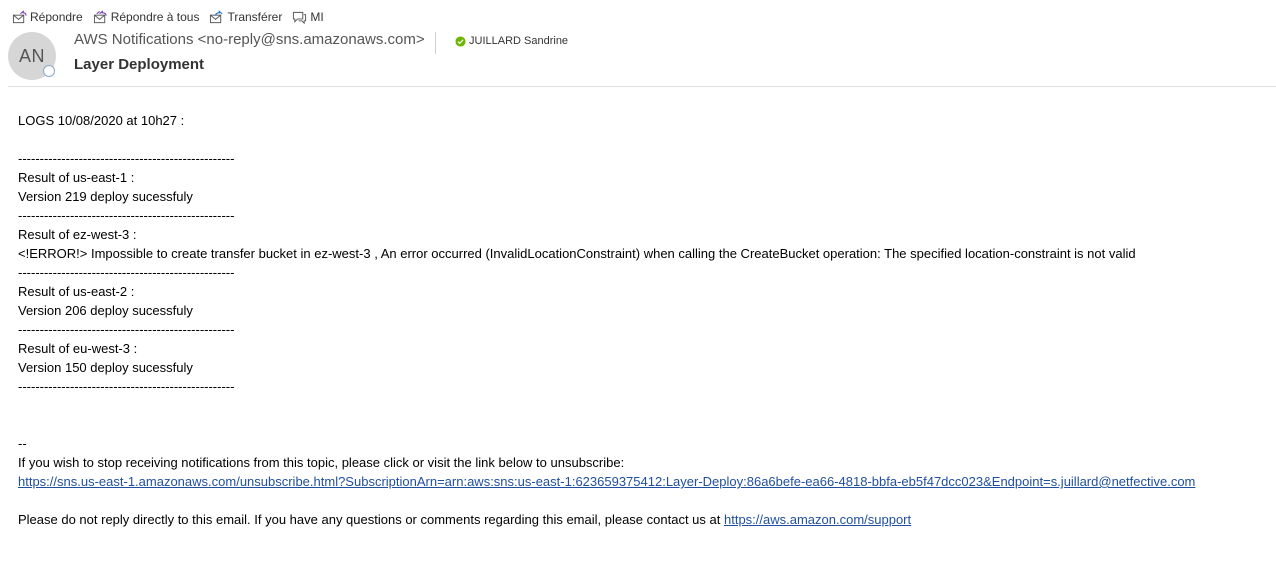 This screenshot has width=1276, height=568. Describe the element at coordinates (19, 17) in the screenshot. I see `reply-icon` at that location.